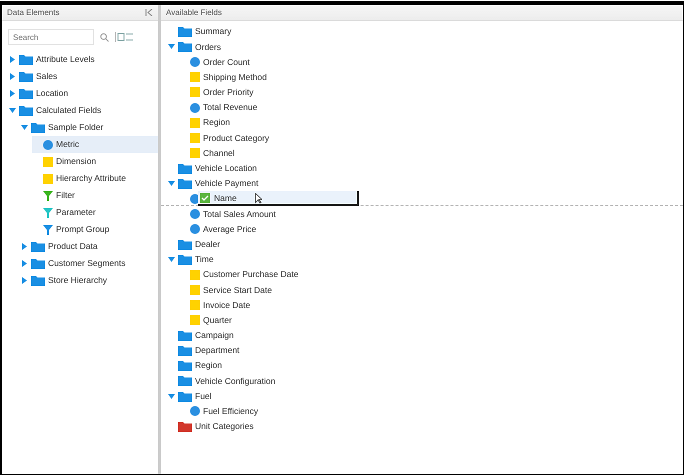  What do you see at coordinates (235, 77) in the screenshot?
I see `tree-item-label: Shipping Method` at bounding box center [235, 77].